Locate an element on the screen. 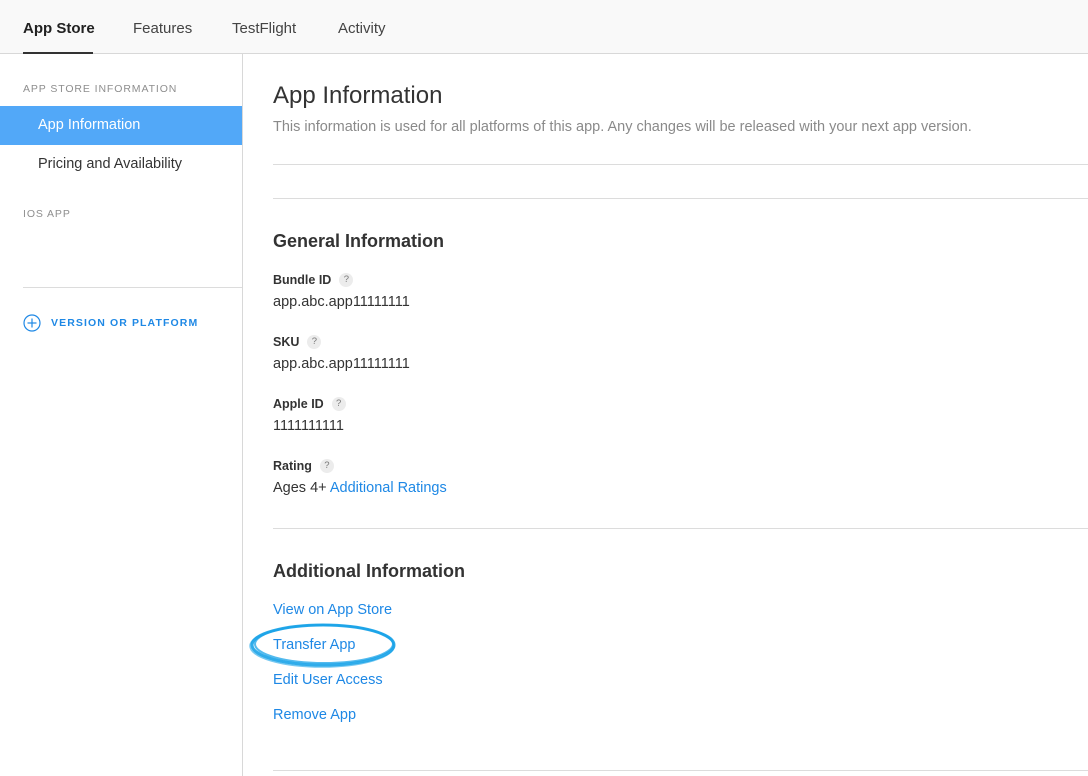  field-label-text: Rating is located at coordinates (292, 466).